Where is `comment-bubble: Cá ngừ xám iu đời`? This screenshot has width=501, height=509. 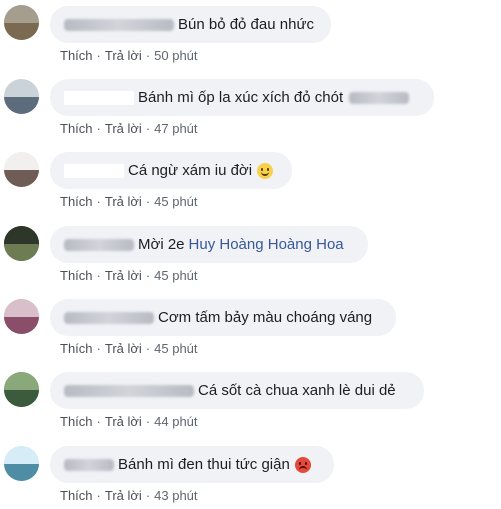
comment-bubble: Cá ngừ xám iu đời is located at coordinates (171, 170).